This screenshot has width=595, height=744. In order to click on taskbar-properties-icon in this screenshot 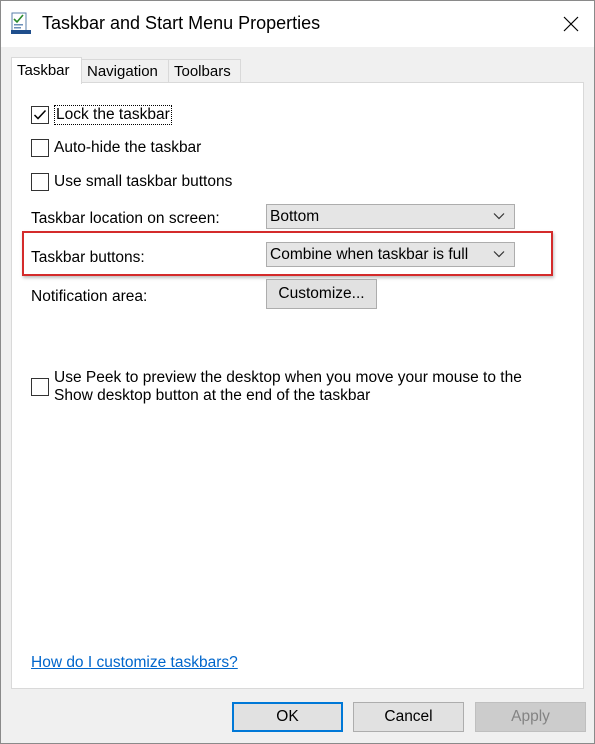, I will do `click(21, 23)`.